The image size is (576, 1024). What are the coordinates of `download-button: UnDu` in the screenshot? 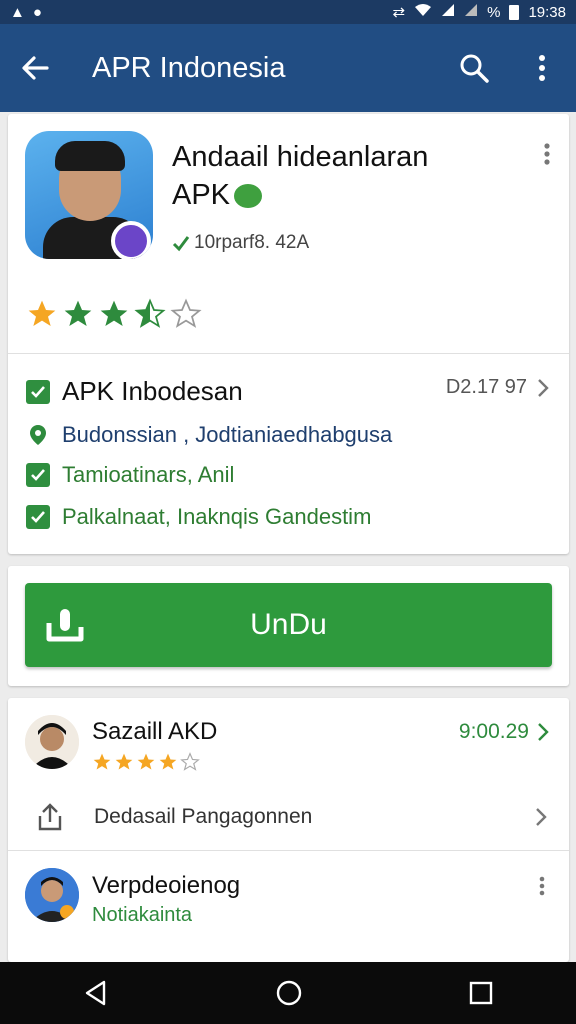 It's located at (288, 625).